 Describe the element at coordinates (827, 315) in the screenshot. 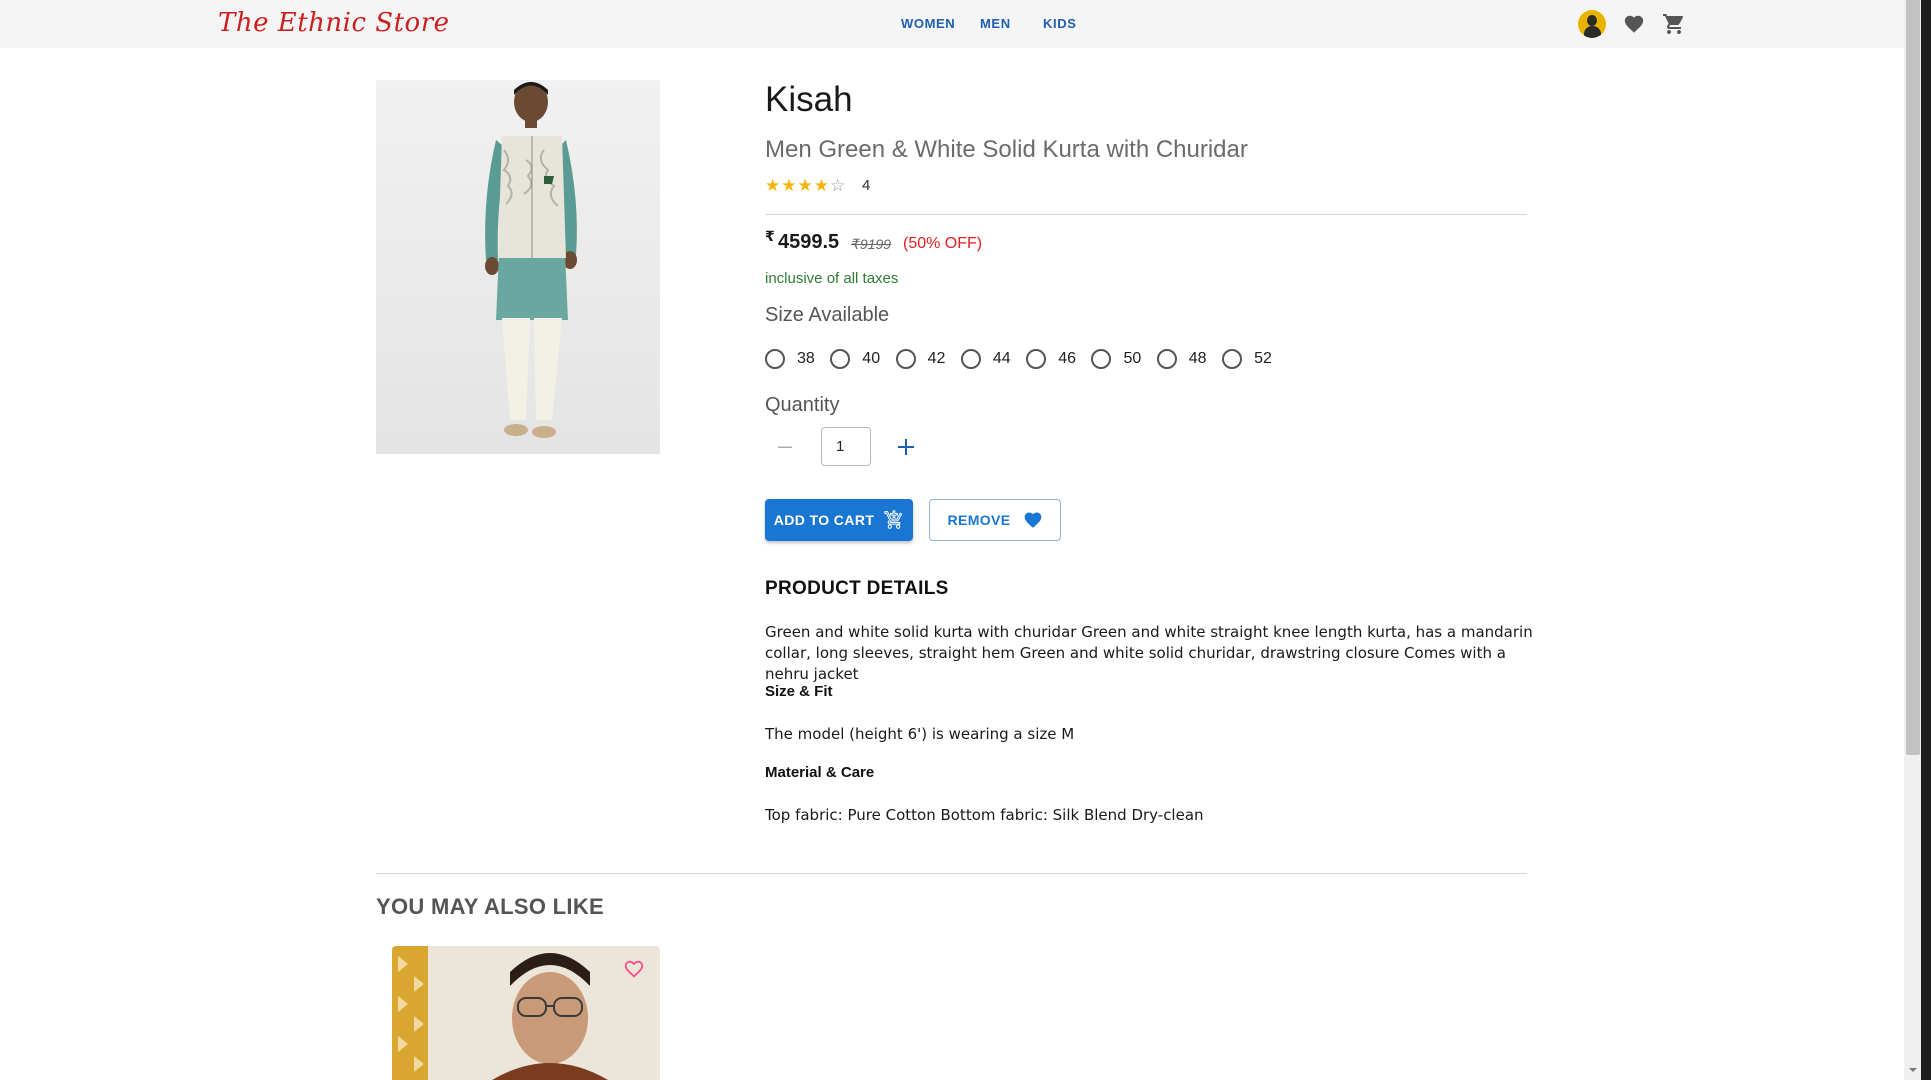

I see `size-title: Size Available` at that location.